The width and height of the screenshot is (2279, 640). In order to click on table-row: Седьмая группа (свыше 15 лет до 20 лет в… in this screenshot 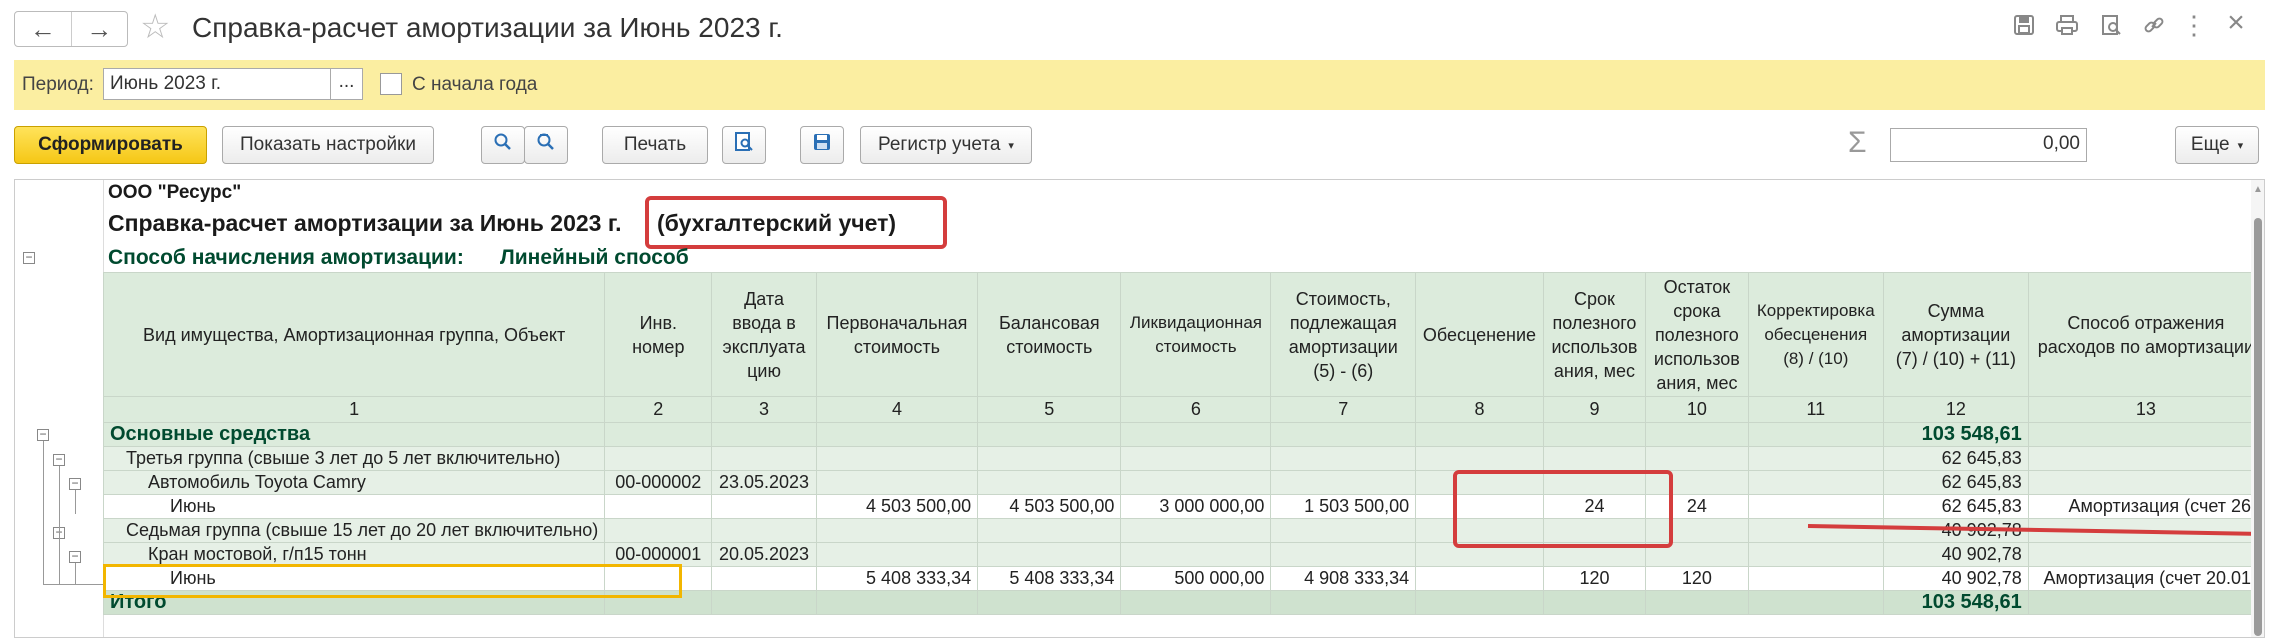, I will do `click(1183, 530)`.